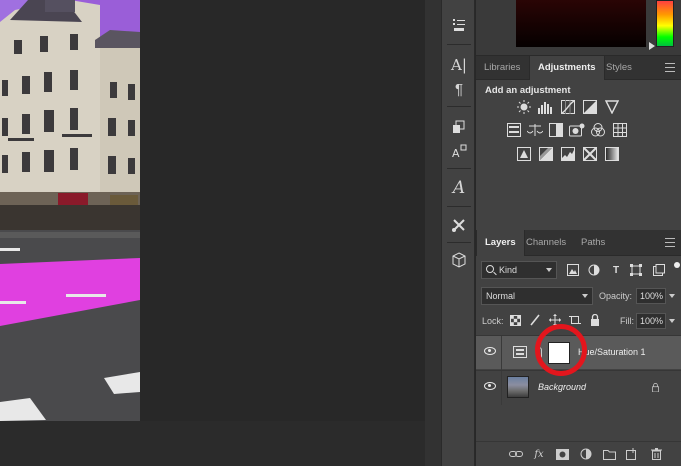 Image resolution: width=681 pixels, height=466 pixels. Describe the element at coordinates (578, 453) in the screenshot. I see `layers-footer-toolbar: fx` at that location.